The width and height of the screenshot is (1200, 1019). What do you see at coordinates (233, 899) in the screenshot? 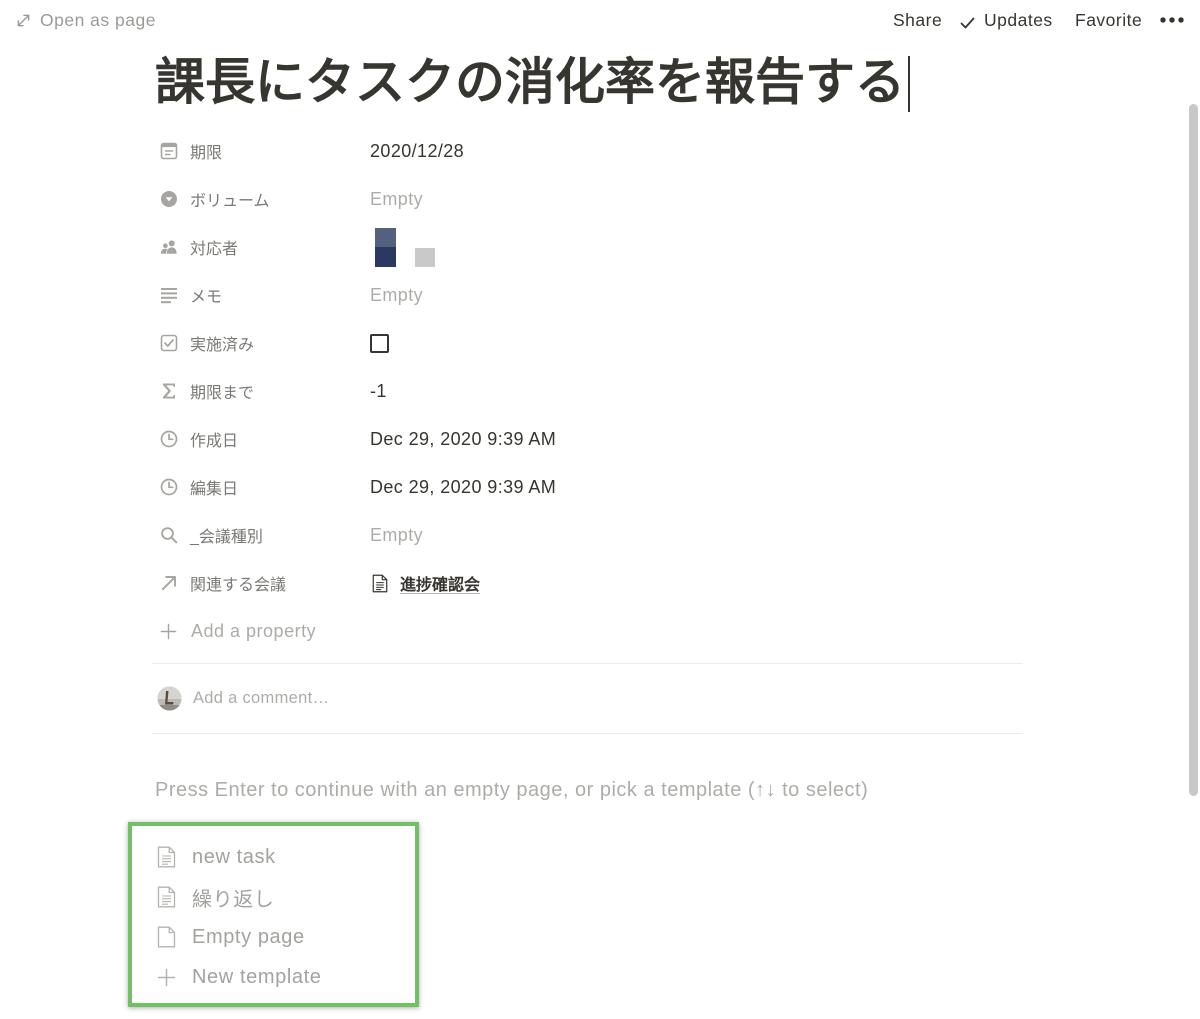
I see `template-label: 繰り返し` at bounding box center [233, 899].